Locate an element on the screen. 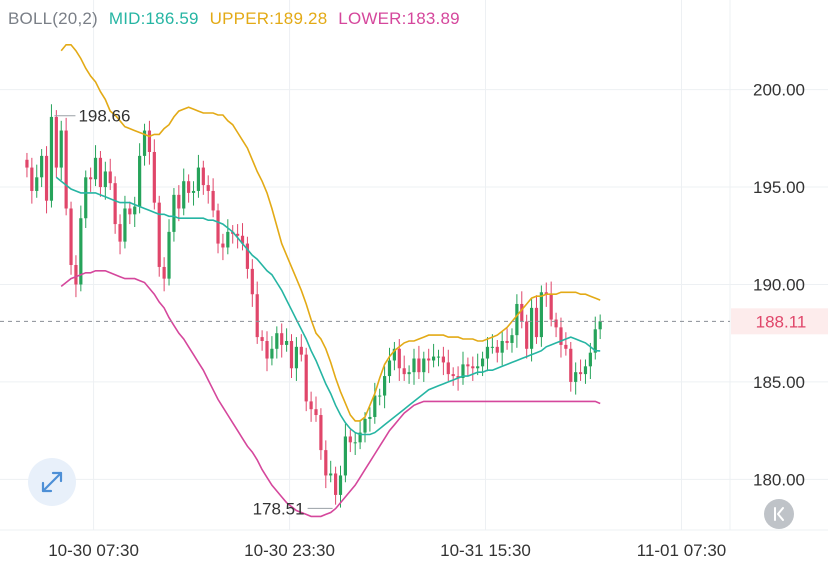 The width and height of the screenshot is (828, 566). max-annotation-label: 198.66 is located at coordinates (104, 116).